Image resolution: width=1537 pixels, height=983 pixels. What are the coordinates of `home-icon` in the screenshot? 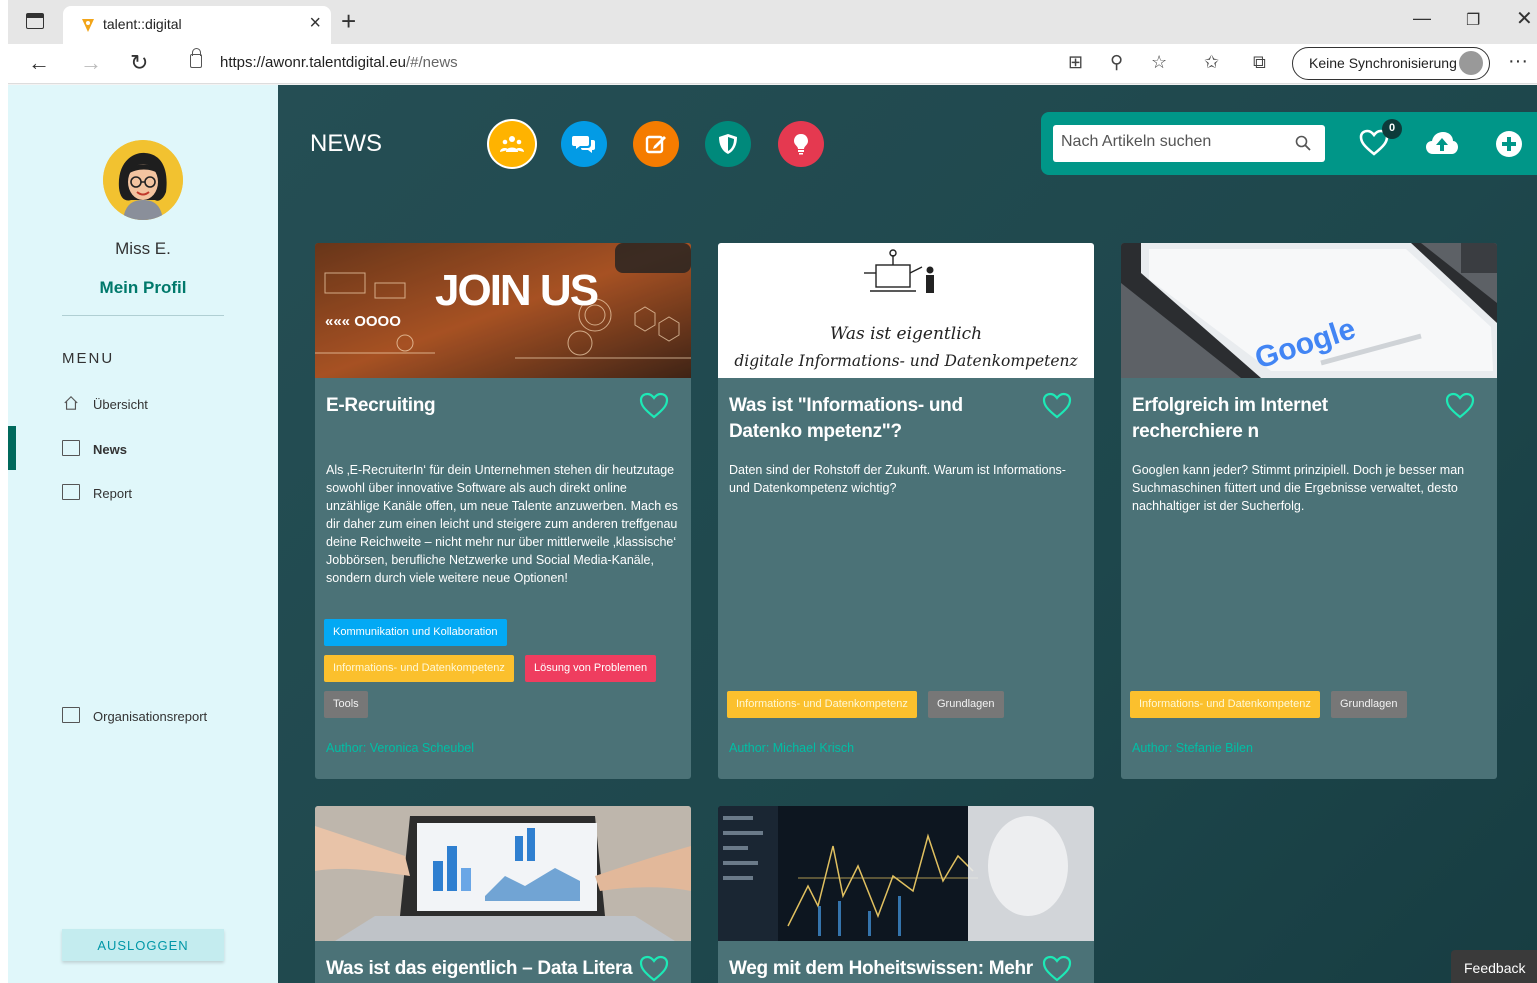 It's located at (71, 402).